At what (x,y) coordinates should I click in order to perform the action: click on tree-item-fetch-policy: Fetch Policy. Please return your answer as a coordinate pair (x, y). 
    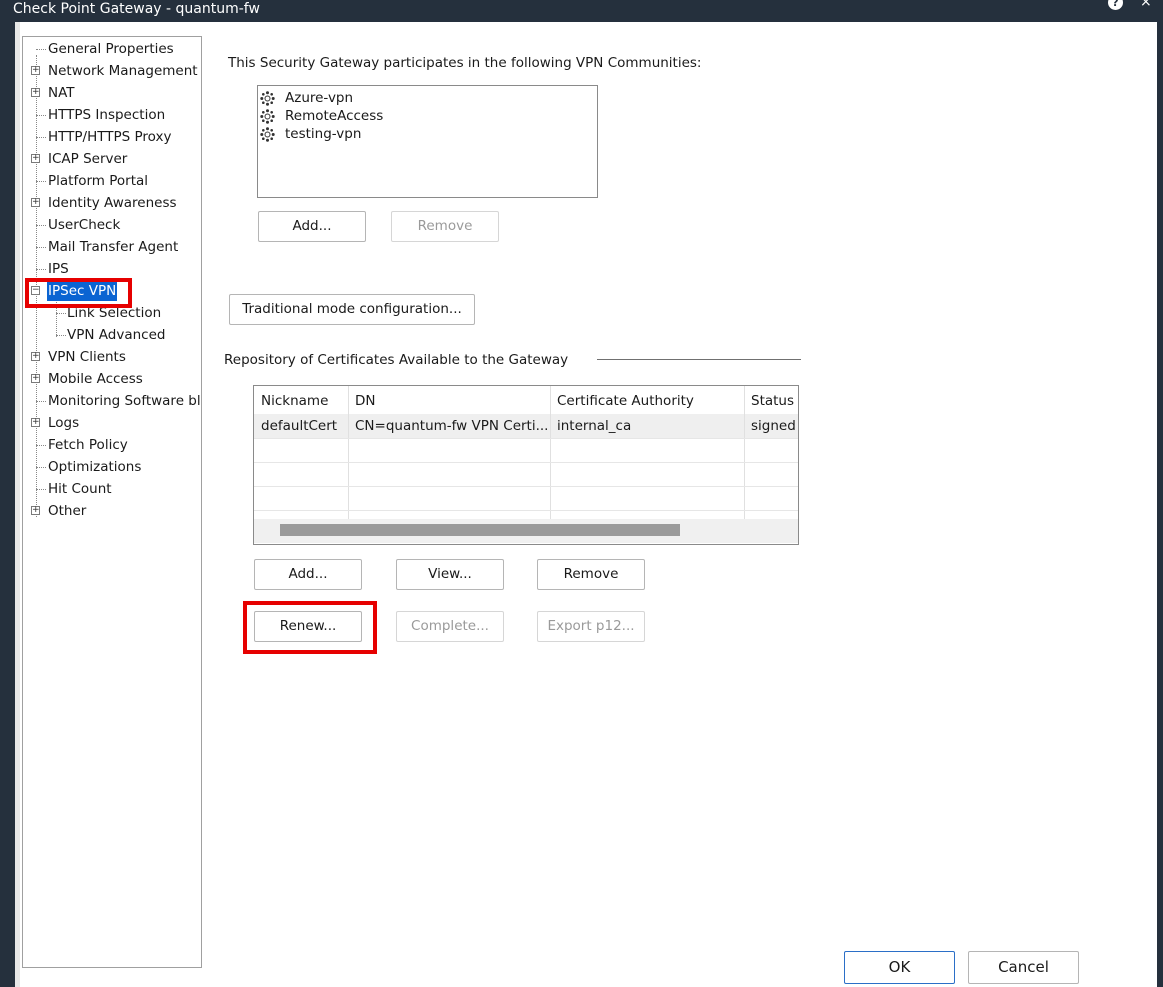
    Looking at the image, I should click on (112, 445).